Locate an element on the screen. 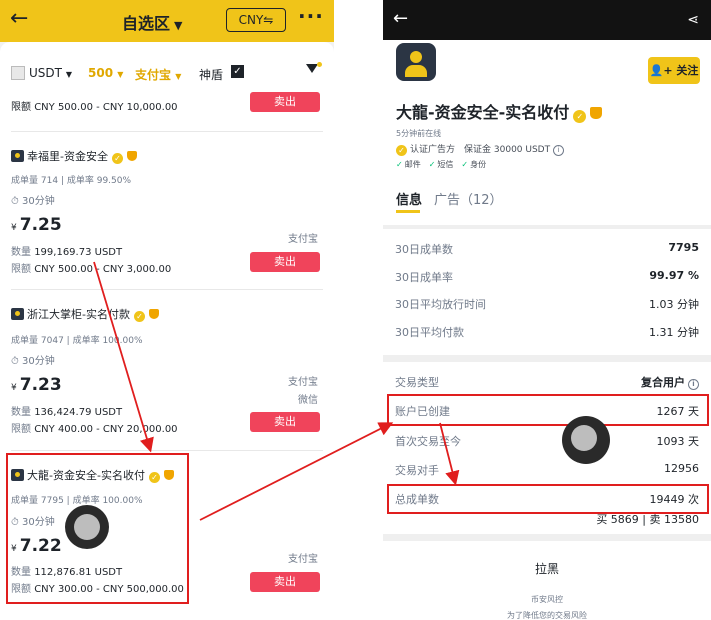 This screenshot has width=711, height=620. blacklist-button: 拉黑 is located at coordinates (547, 568).